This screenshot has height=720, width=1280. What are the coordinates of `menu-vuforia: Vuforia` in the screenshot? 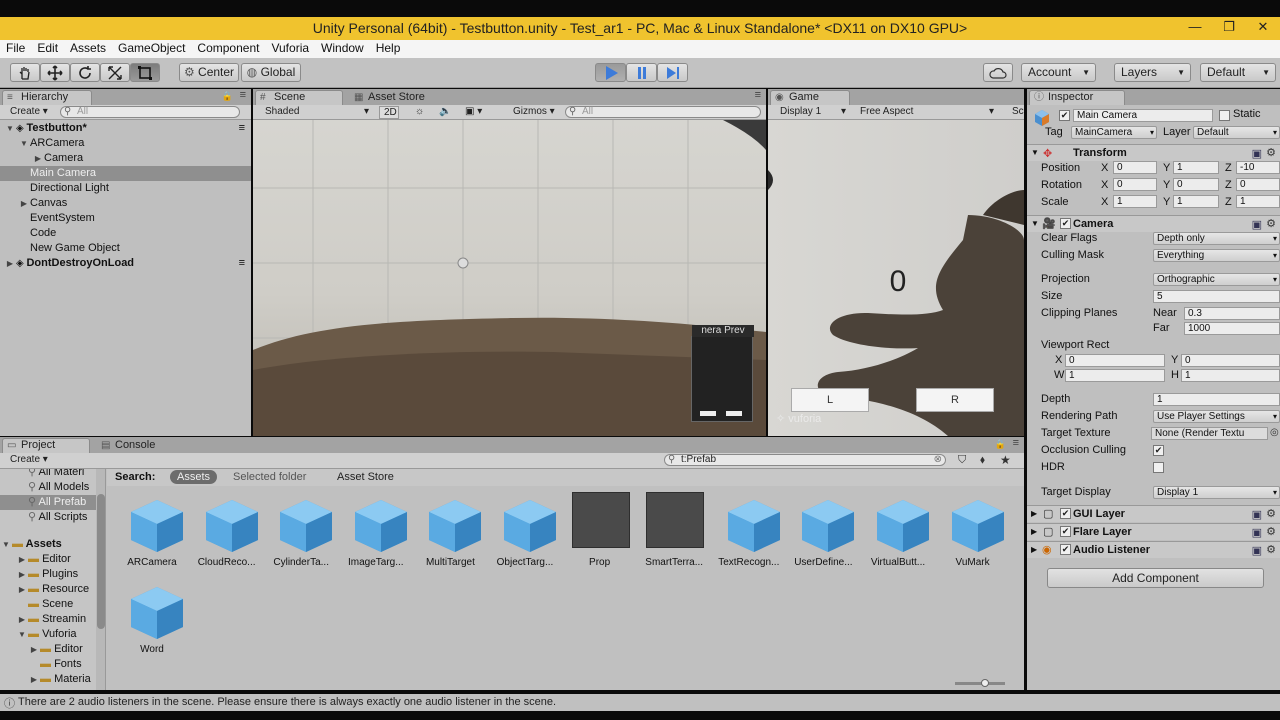 It's located at (290, 49).